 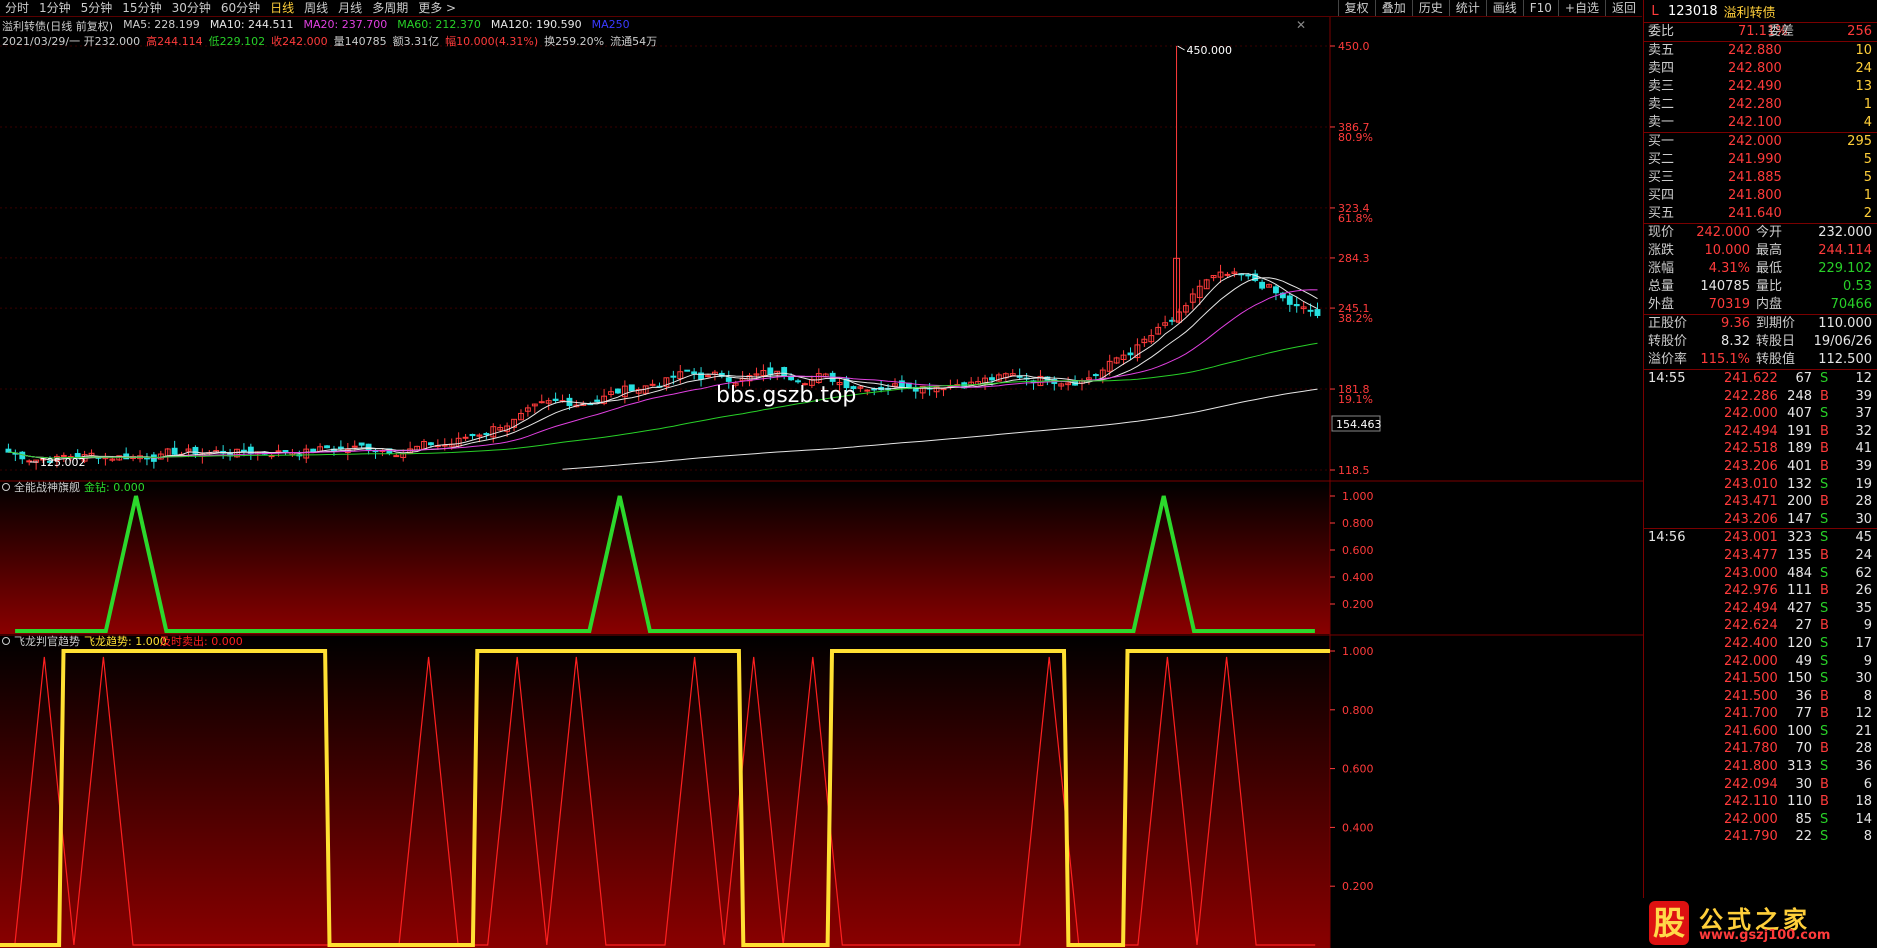 I want to click on book-price: 241.800, so click(x=1755, y=195).